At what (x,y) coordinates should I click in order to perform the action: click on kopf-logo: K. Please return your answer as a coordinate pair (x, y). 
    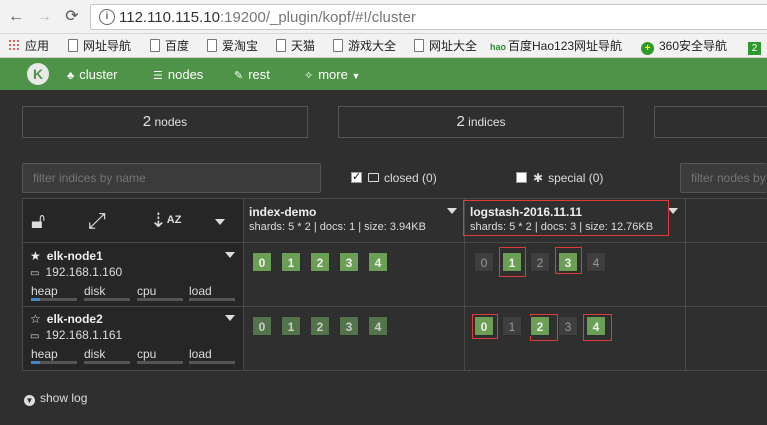
    Looking at the image, I should click on (38, 74).